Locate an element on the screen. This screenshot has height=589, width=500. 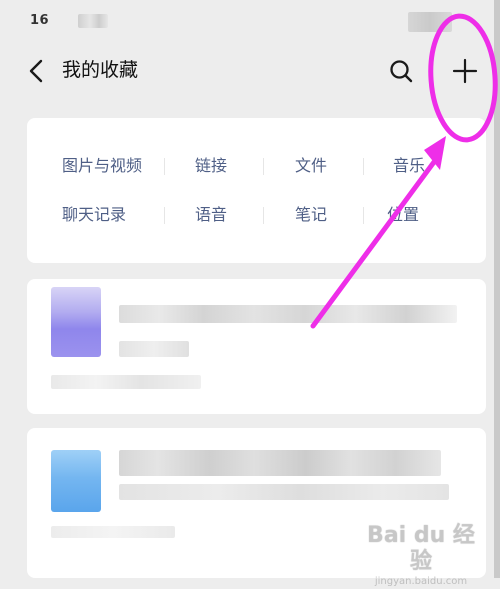
status-bar: 16 is located at coordinates (247, 21).